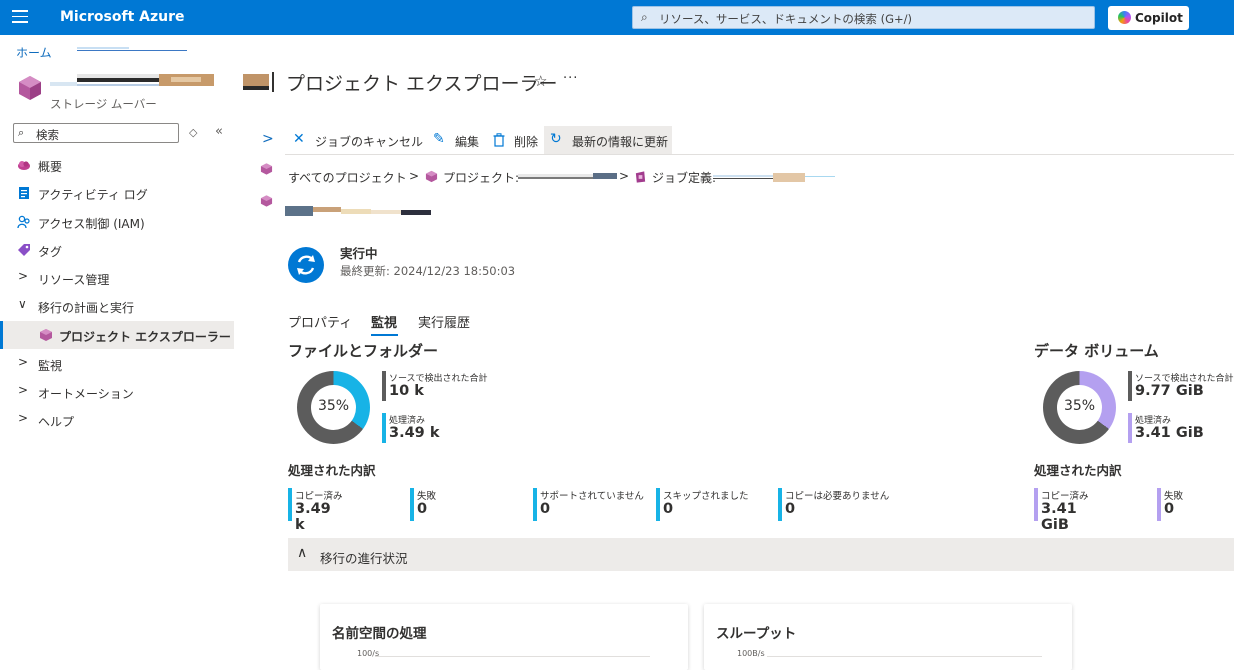 This screenshot has height=670, width=1234. I want to click on menu-icon, so click(20, 17).